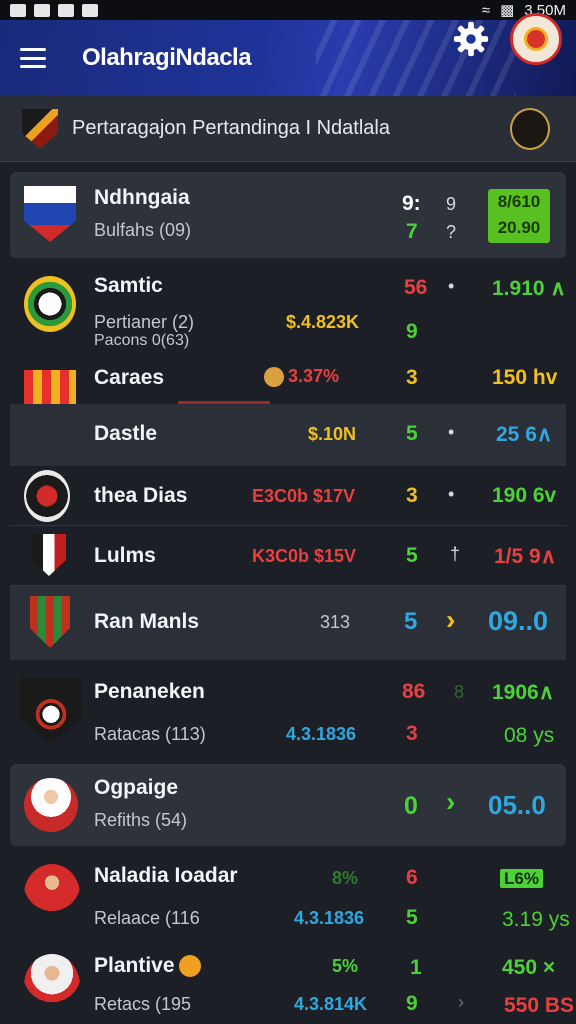  Describe the element at coordinates (412, 877) in the screenshot. I see `score-value: 6` at that location.